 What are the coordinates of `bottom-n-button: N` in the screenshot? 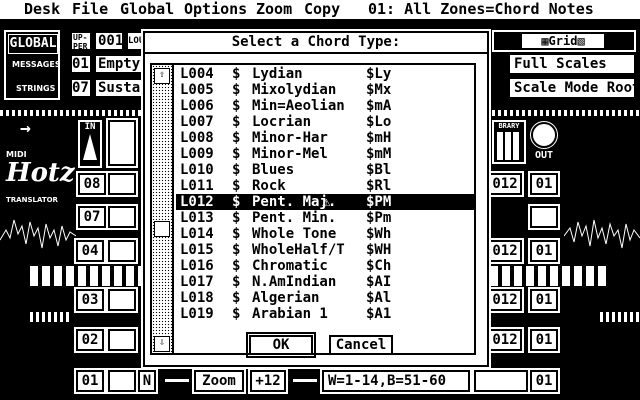 It's located at (147, 381).